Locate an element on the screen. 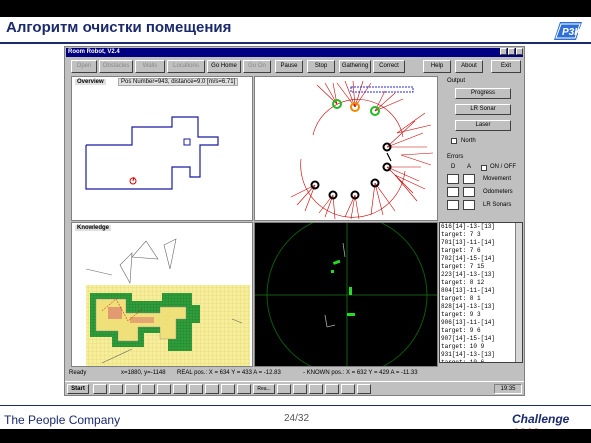  log-line: target: 8 12 is located at coordinates (481, 283).